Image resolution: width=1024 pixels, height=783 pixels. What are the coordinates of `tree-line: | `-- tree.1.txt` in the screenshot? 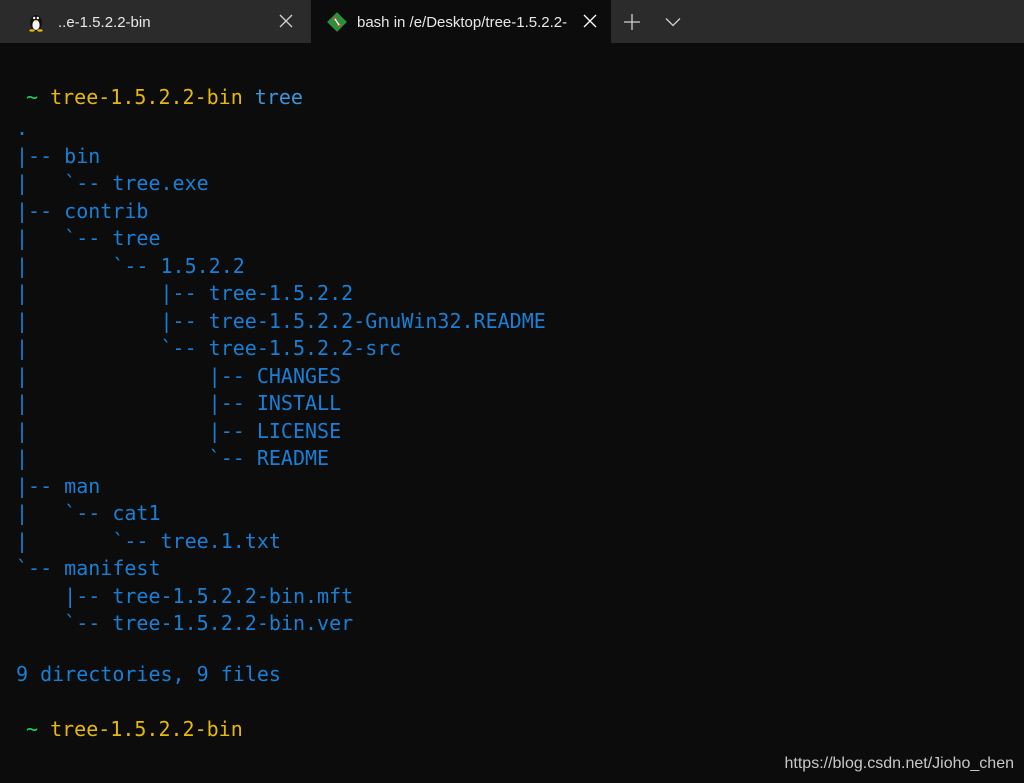 It's located at (148, 540).